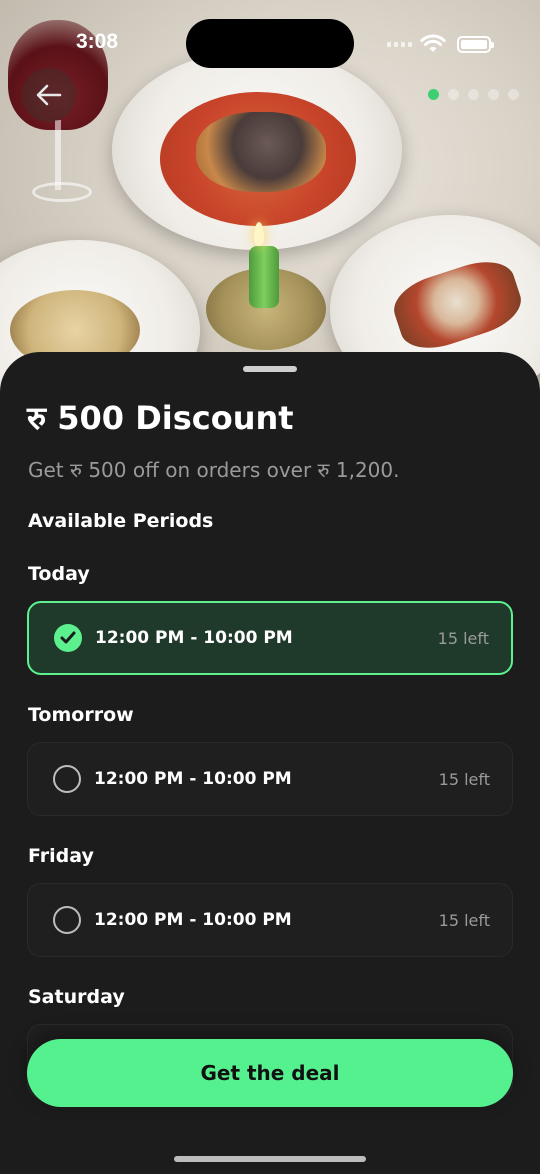 This screenshot has height=1174, width=540. I want to click on back-button, so click(49, 95).